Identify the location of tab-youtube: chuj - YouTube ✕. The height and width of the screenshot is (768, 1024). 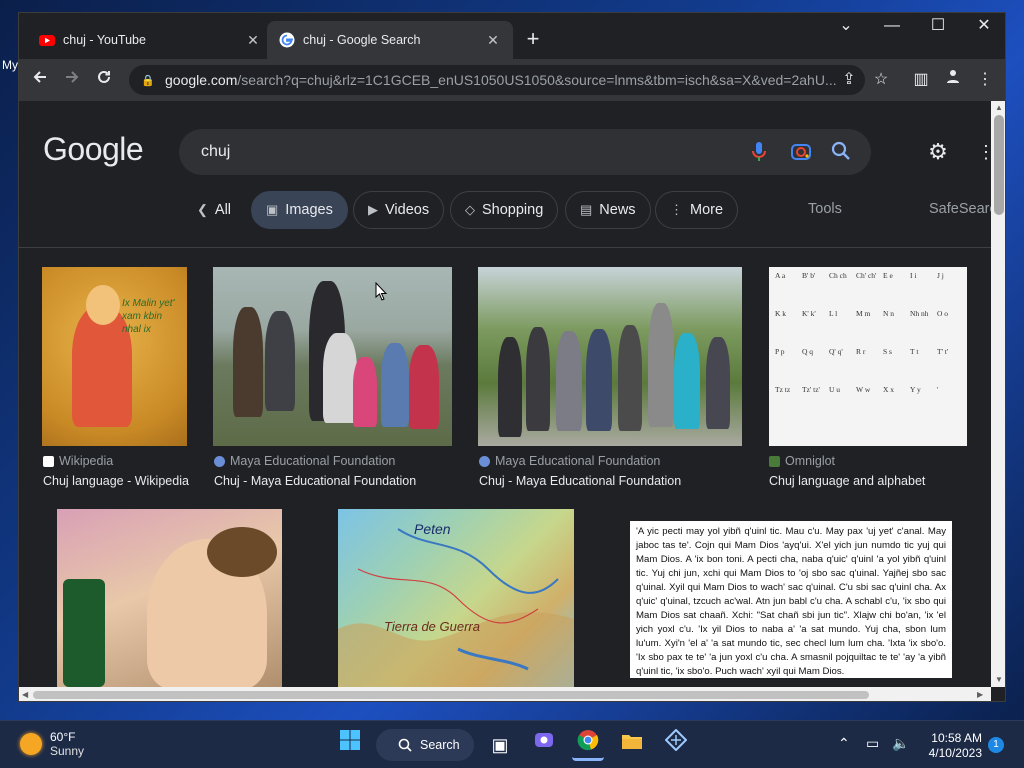
(150, 40).